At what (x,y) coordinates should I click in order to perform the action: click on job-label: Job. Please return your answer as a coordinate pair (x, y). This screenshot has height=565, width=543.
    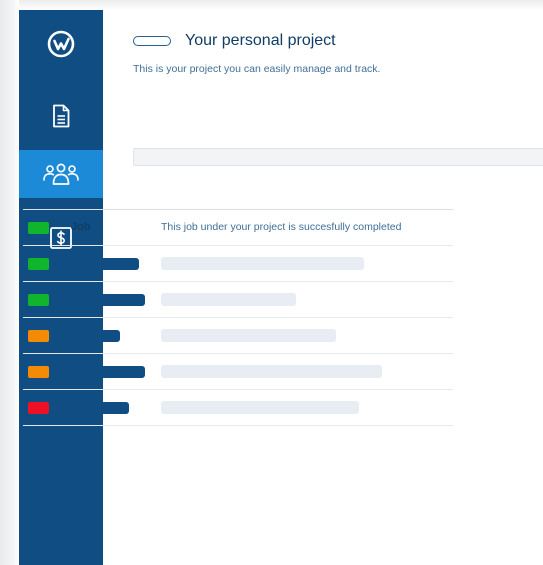
    Looking at the image, I should click on (81, 227).